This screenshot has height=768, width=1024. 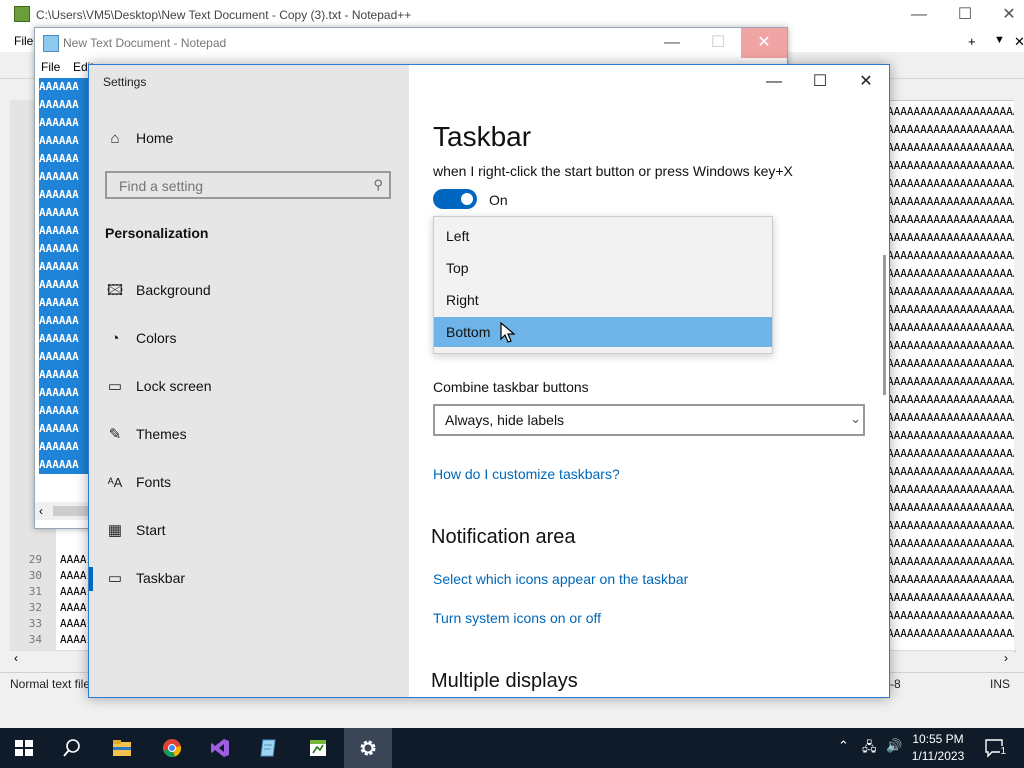 What do you see at coordinates (249, 579) in the screenshot?
I see `nav-taskbar: ▭ Taskbar` at bounding box center [249, 579].